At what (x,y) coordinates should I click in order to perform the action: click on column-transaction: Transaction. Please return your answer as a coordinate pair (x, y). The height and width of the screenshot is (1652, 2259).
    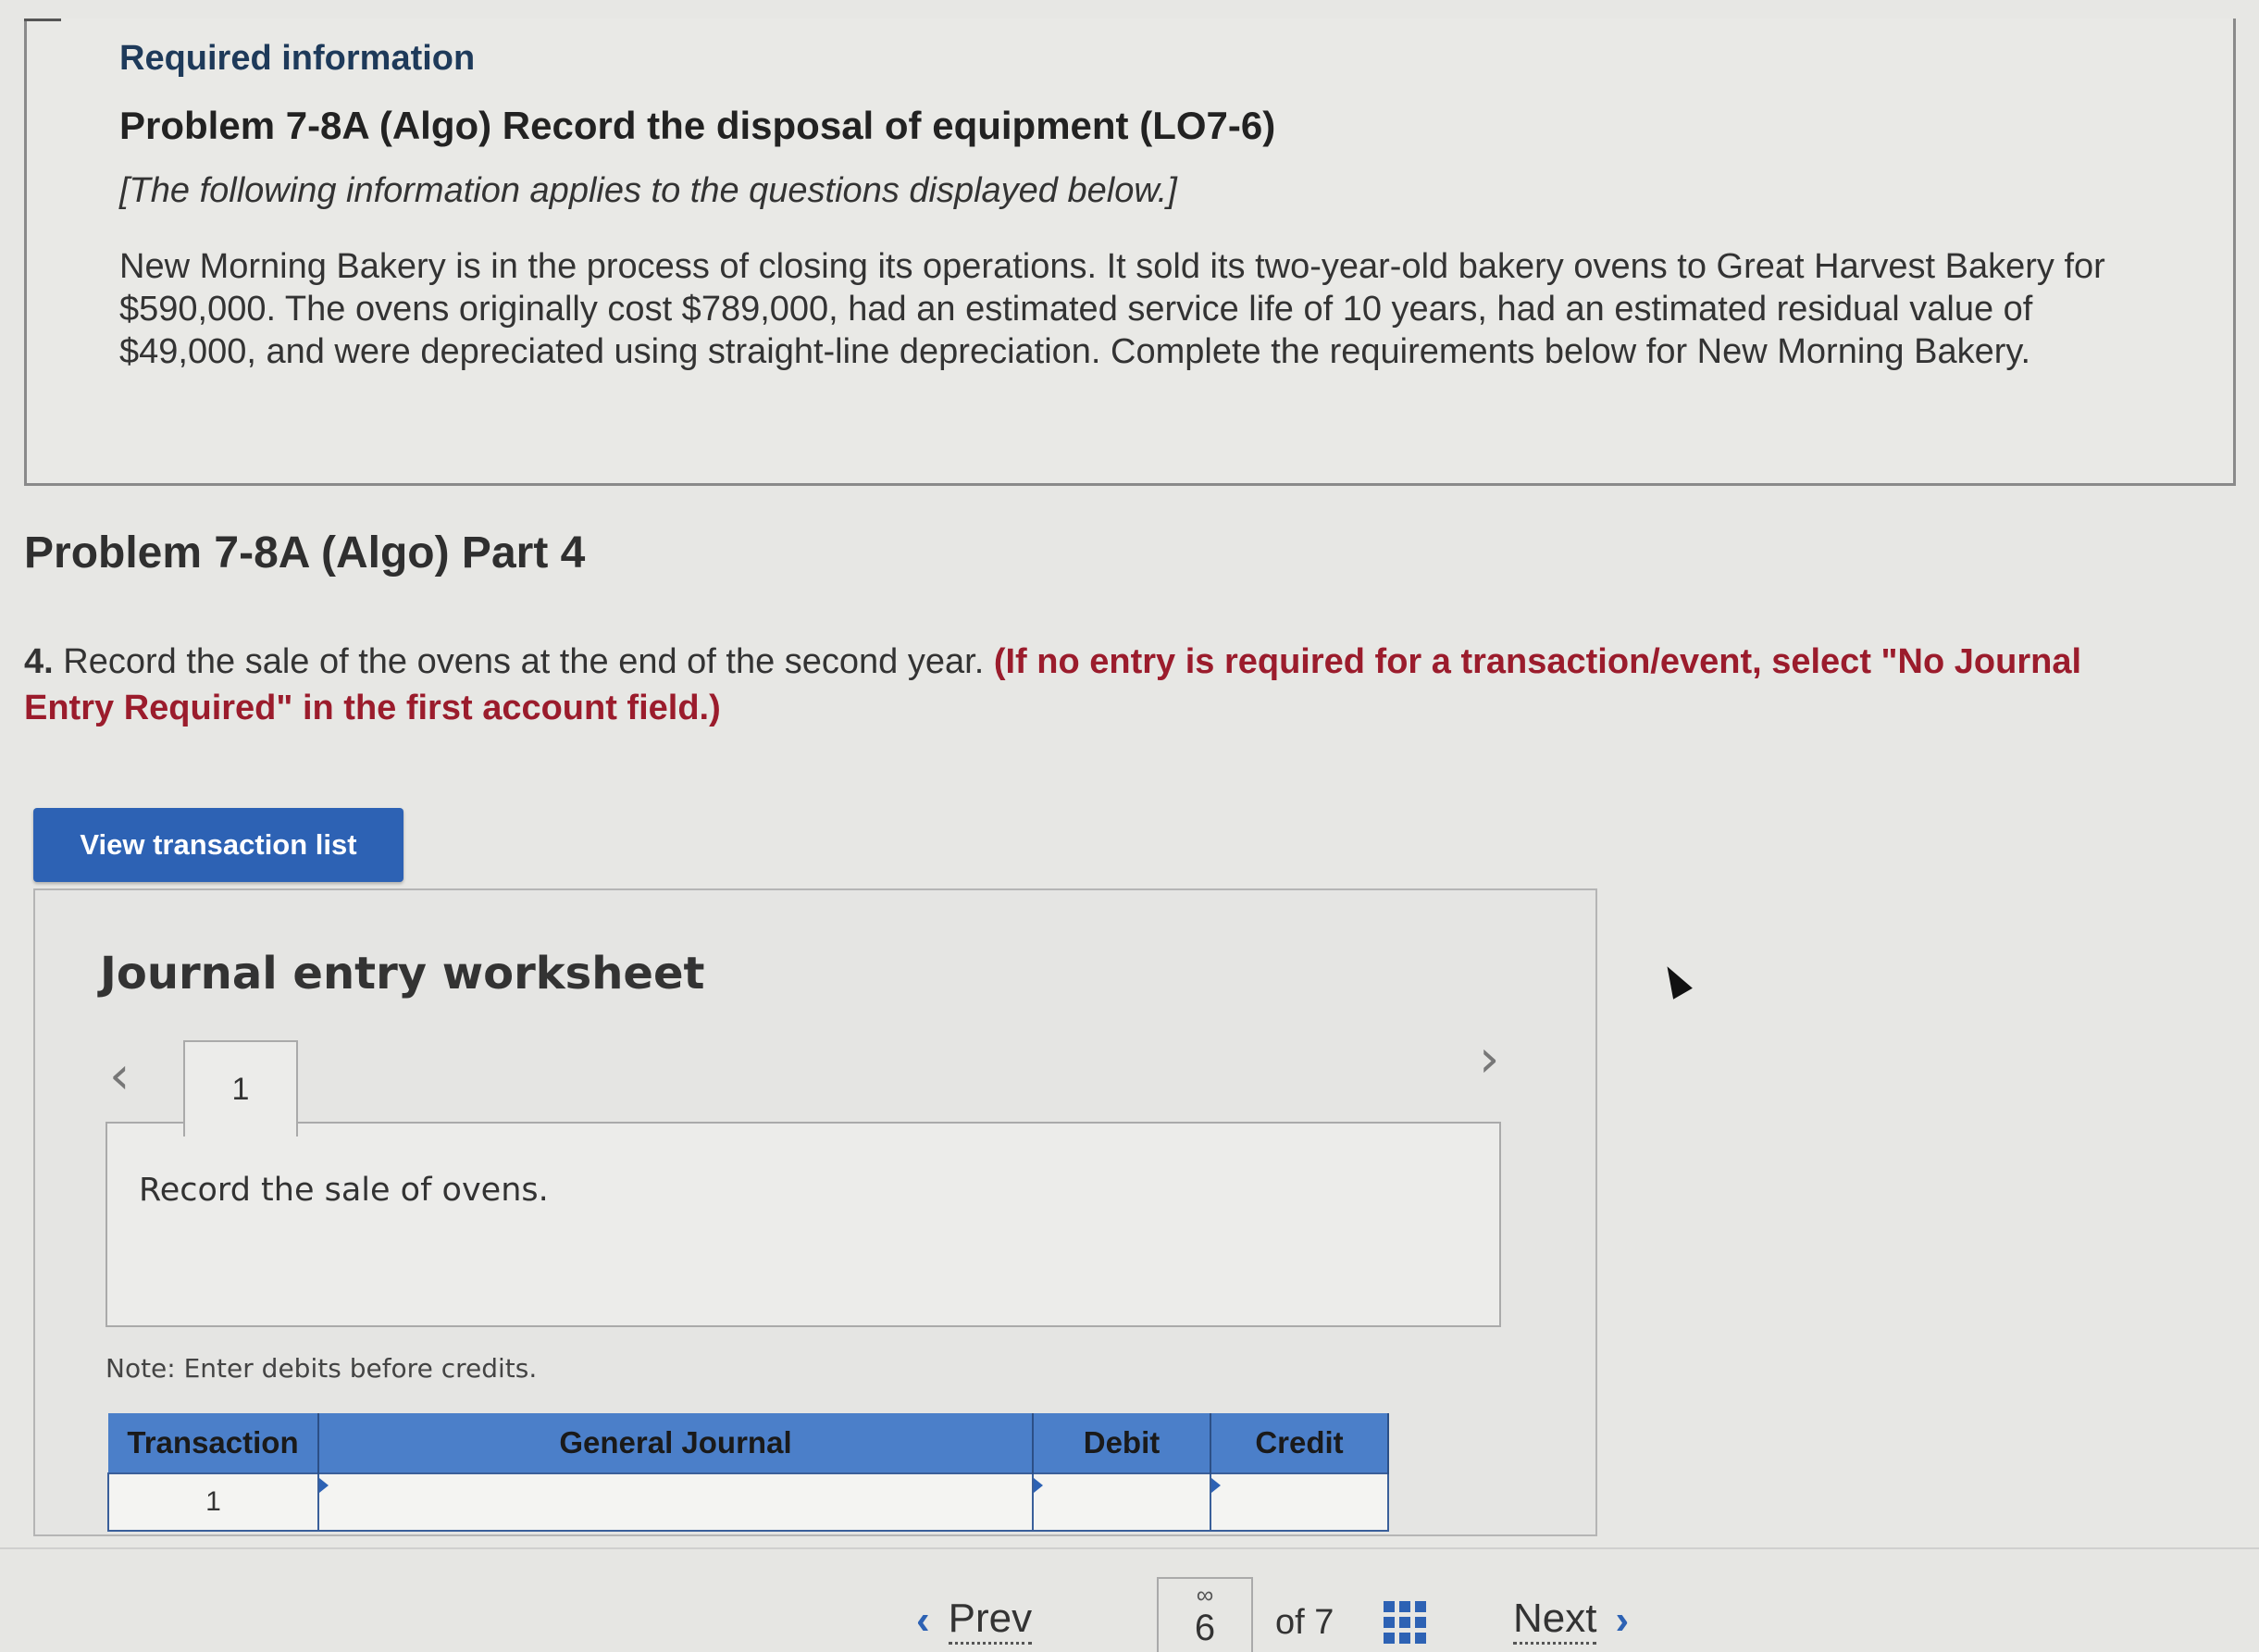
    Looking at the image, I should click on (213, 1443).